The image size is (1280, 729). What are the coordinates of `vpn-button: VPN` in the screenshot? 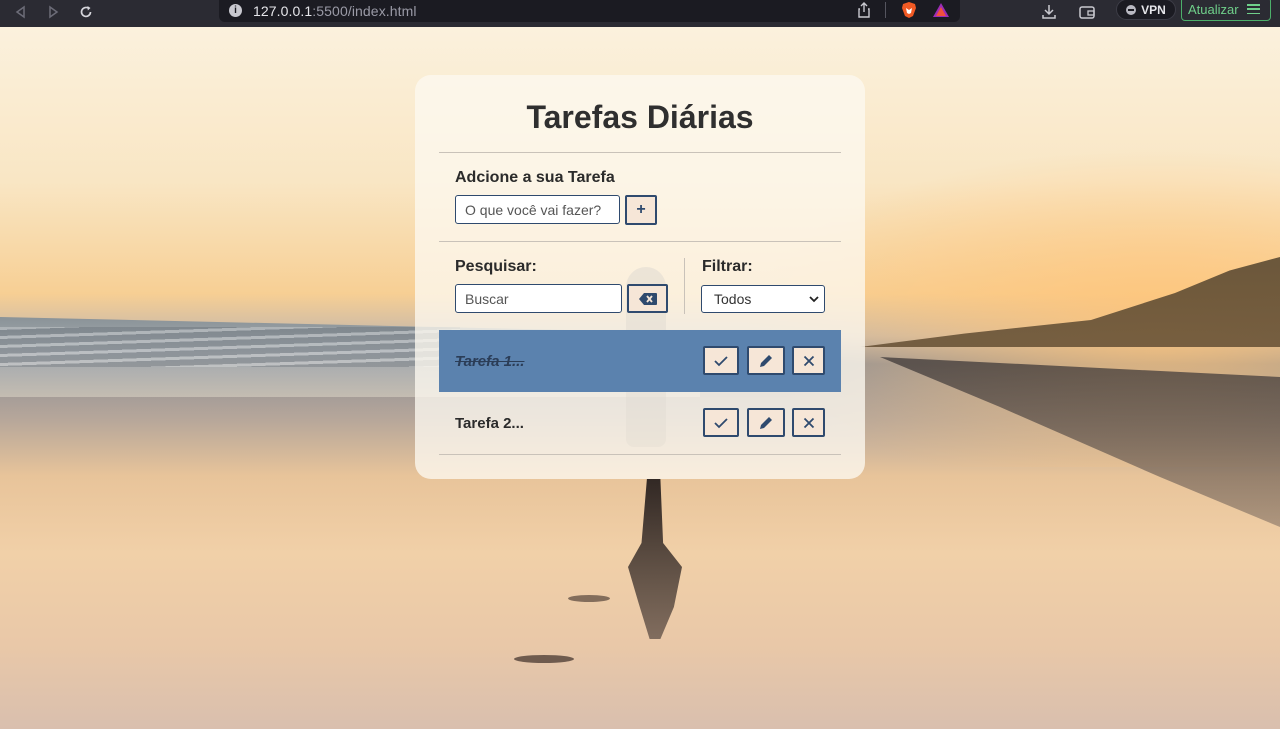 It's located at (1146, 10).